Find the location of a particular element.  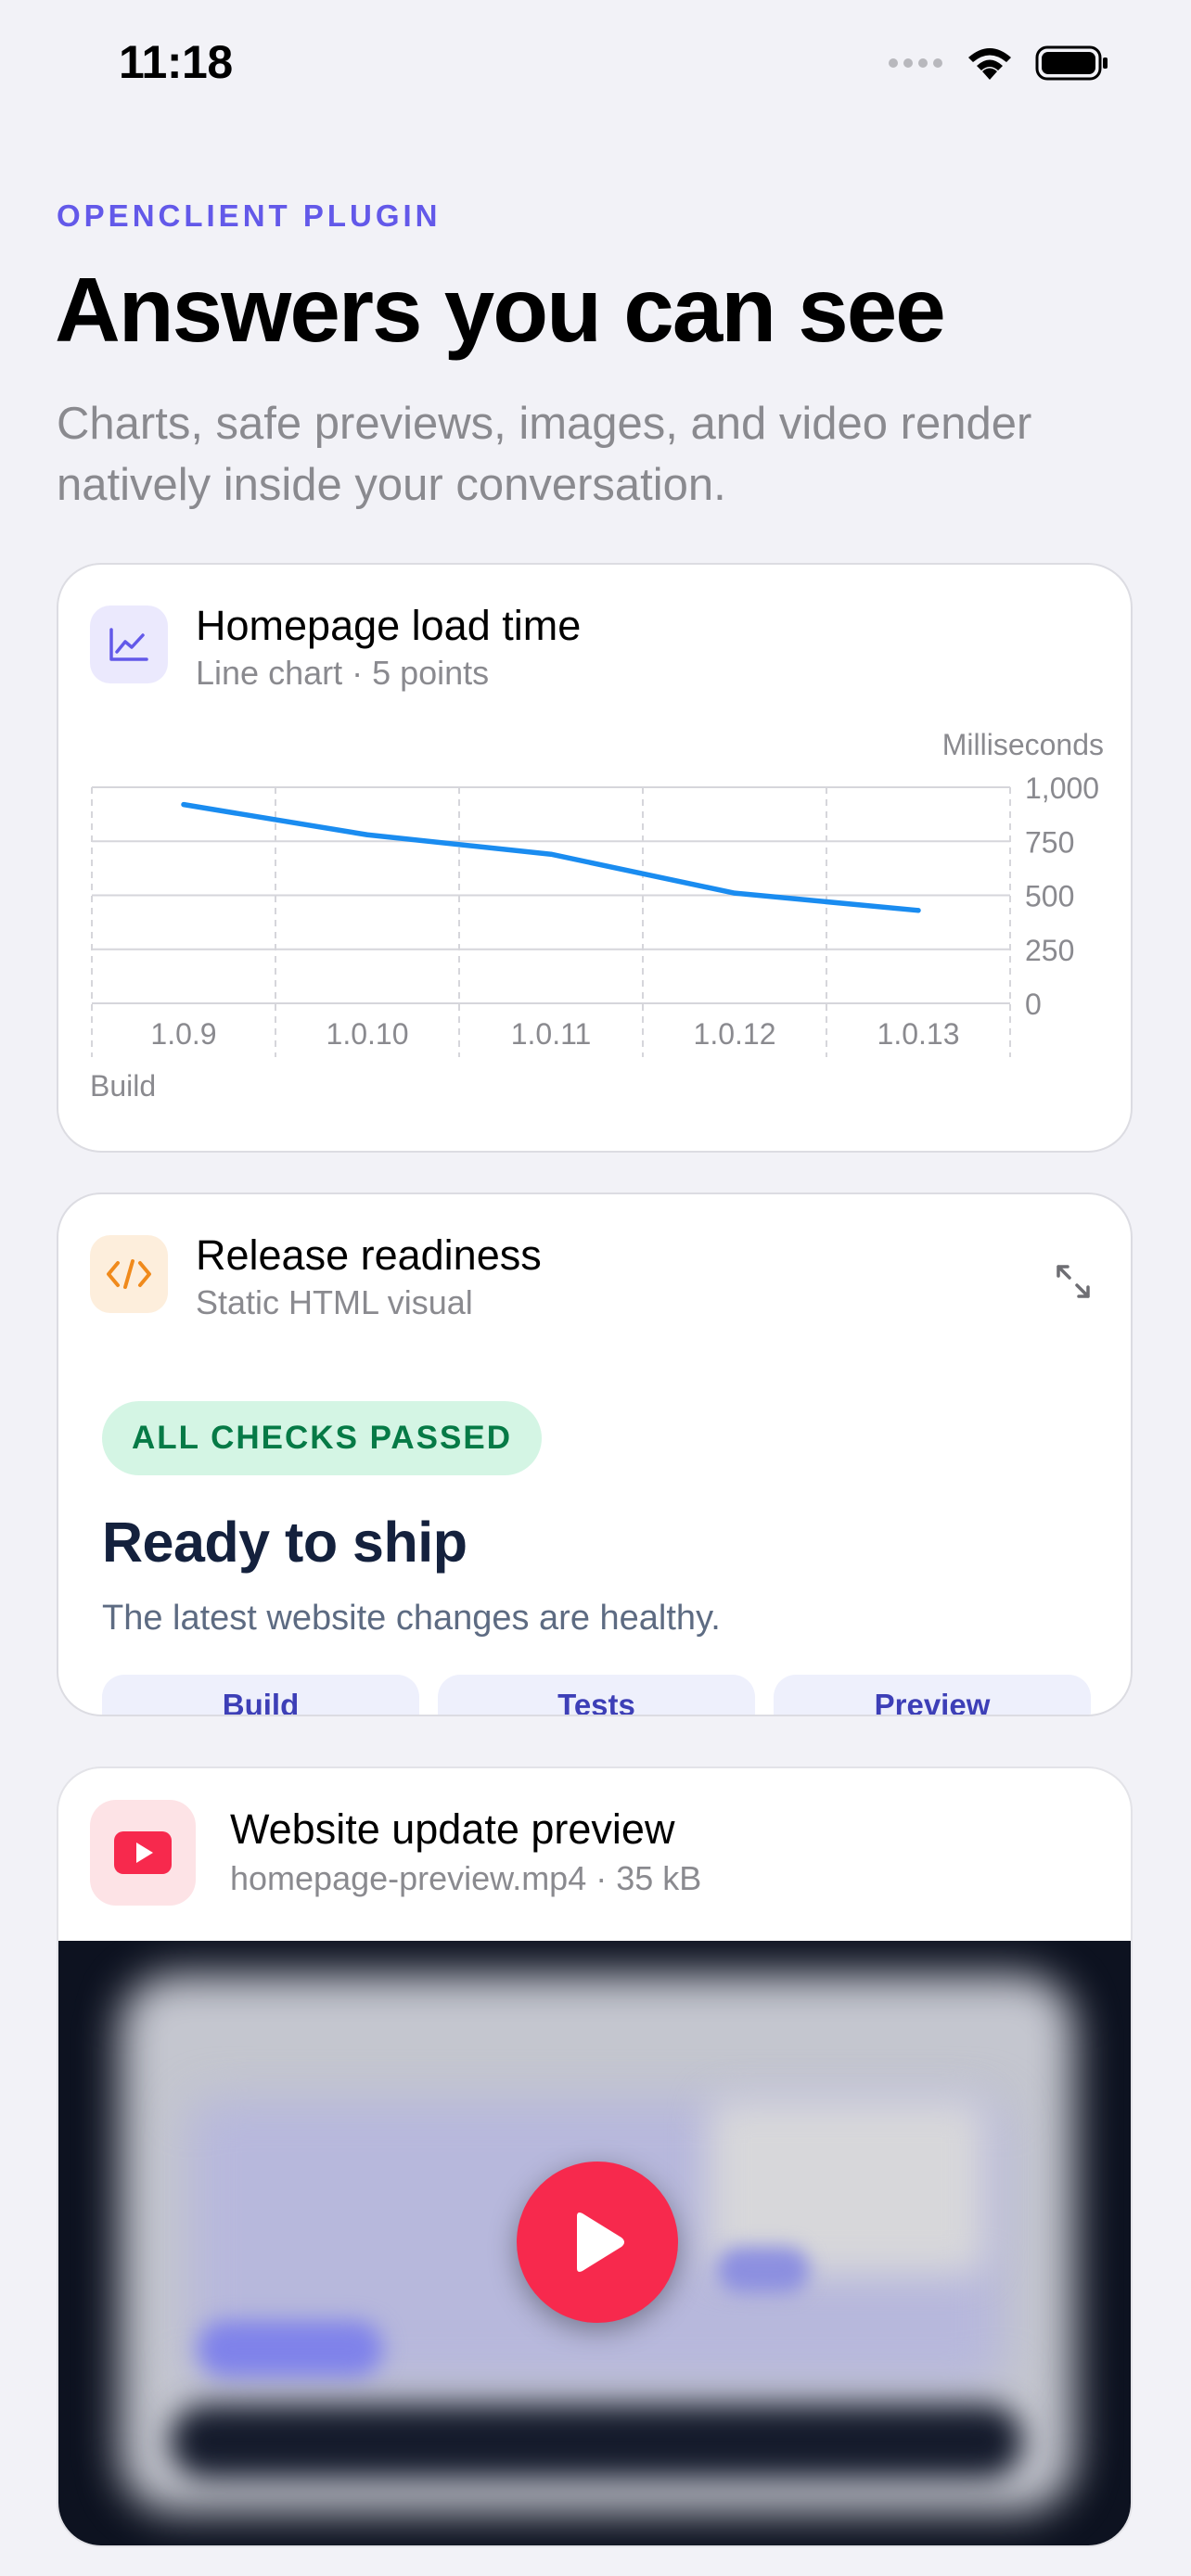

x-tick-label: 1.0.9 is located at coordinates (183, 1034).